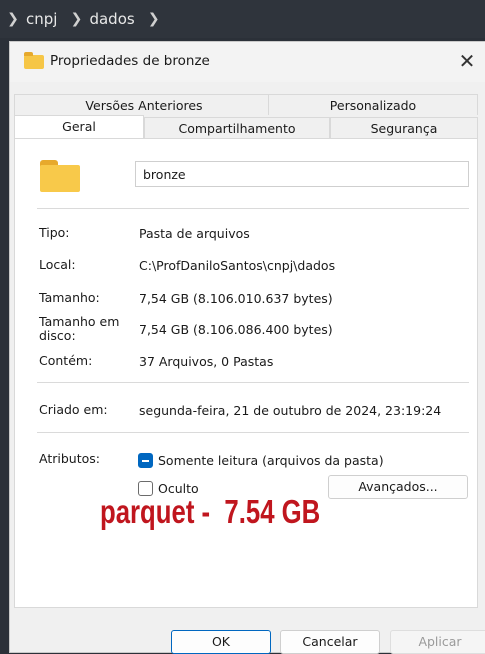  I want to click on close-icon: ✕, so click(467, 61).